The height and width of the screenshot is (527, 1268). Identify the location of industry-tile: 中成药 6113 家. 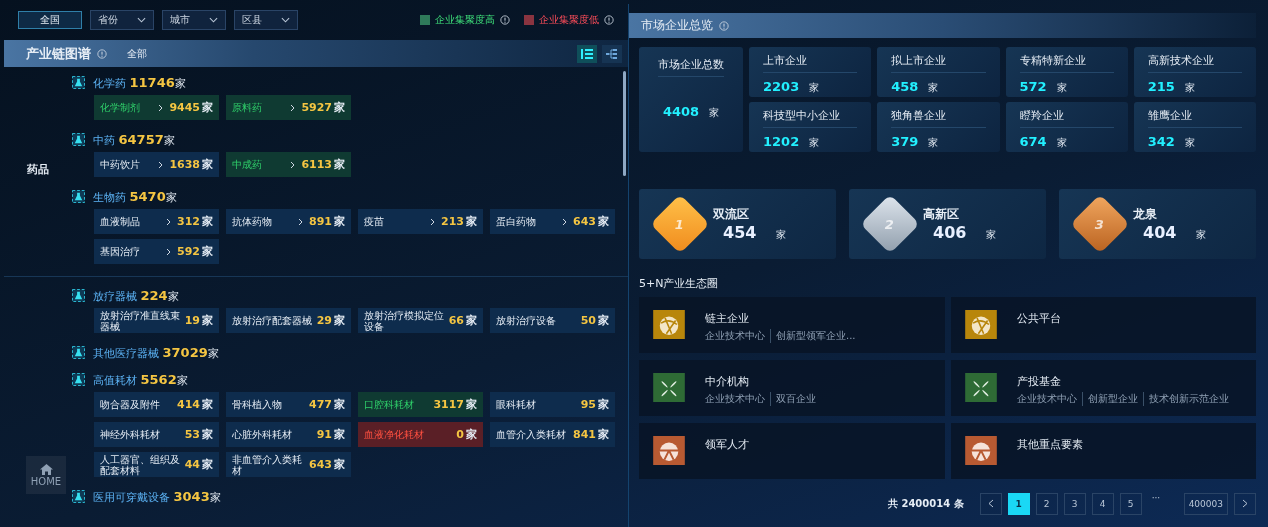
(288, 164).